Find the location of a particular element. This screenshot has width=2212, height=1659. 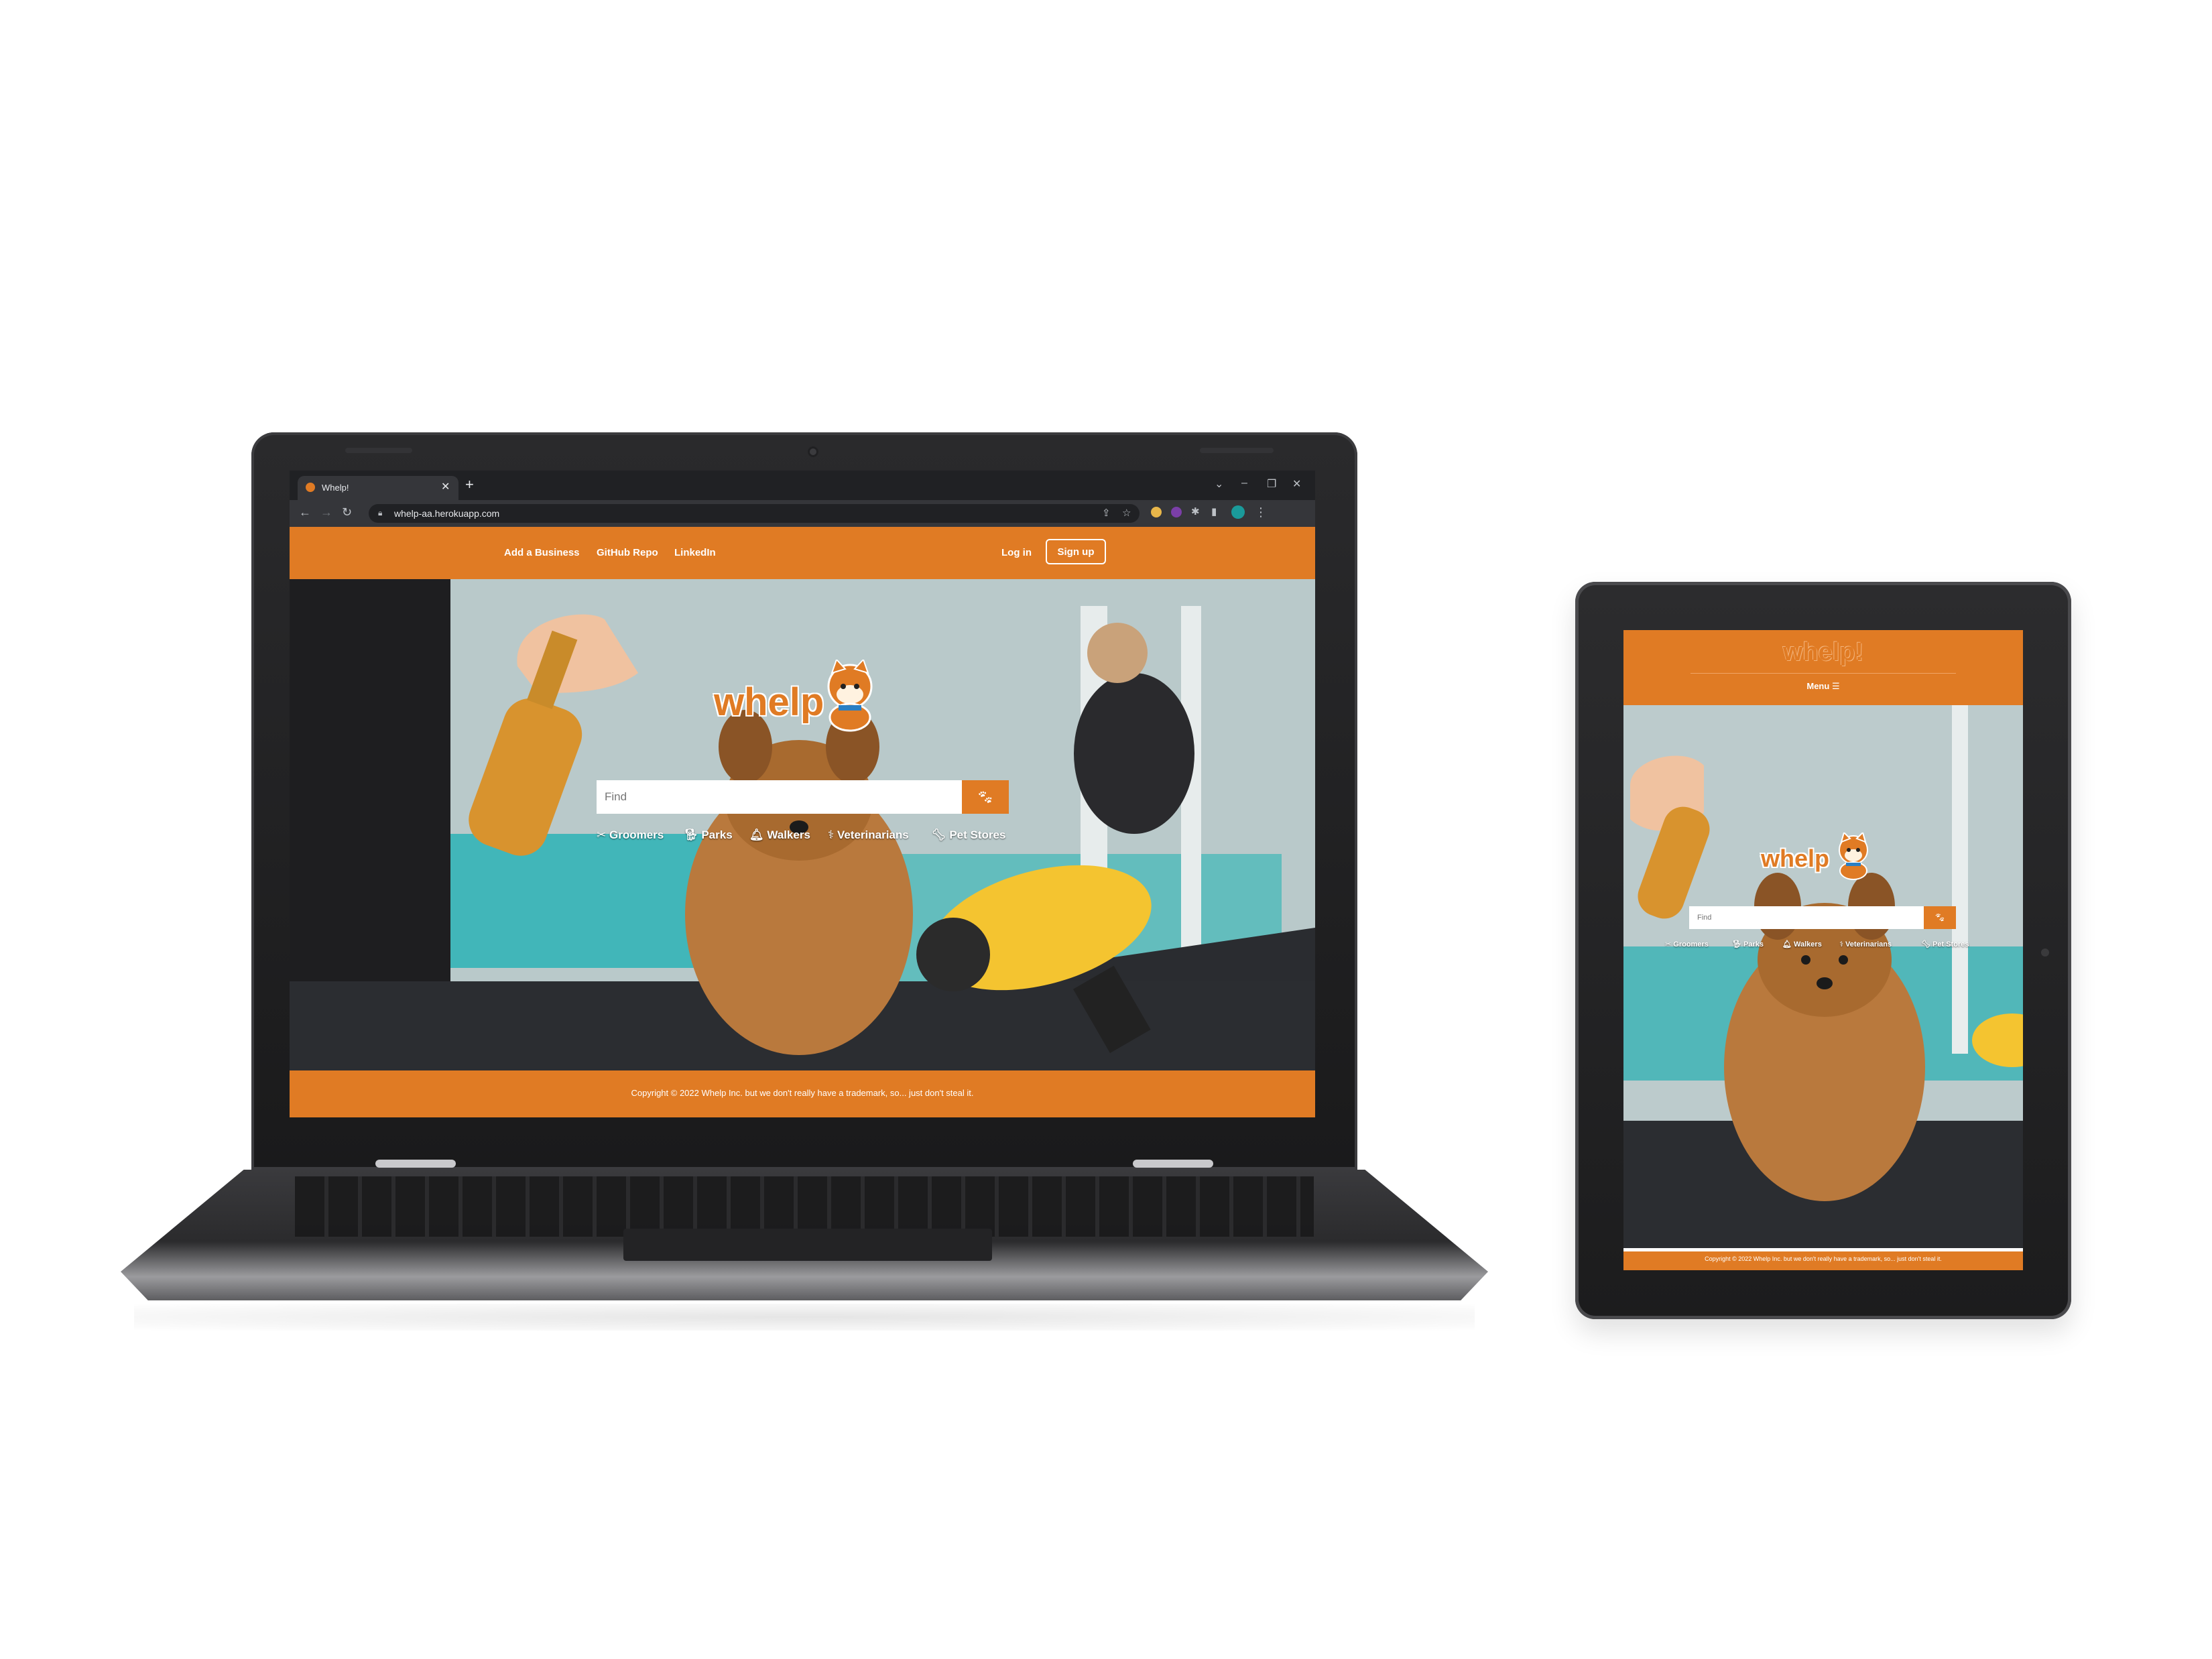

lid-speaker-right is located at coordinates (1237, 450).